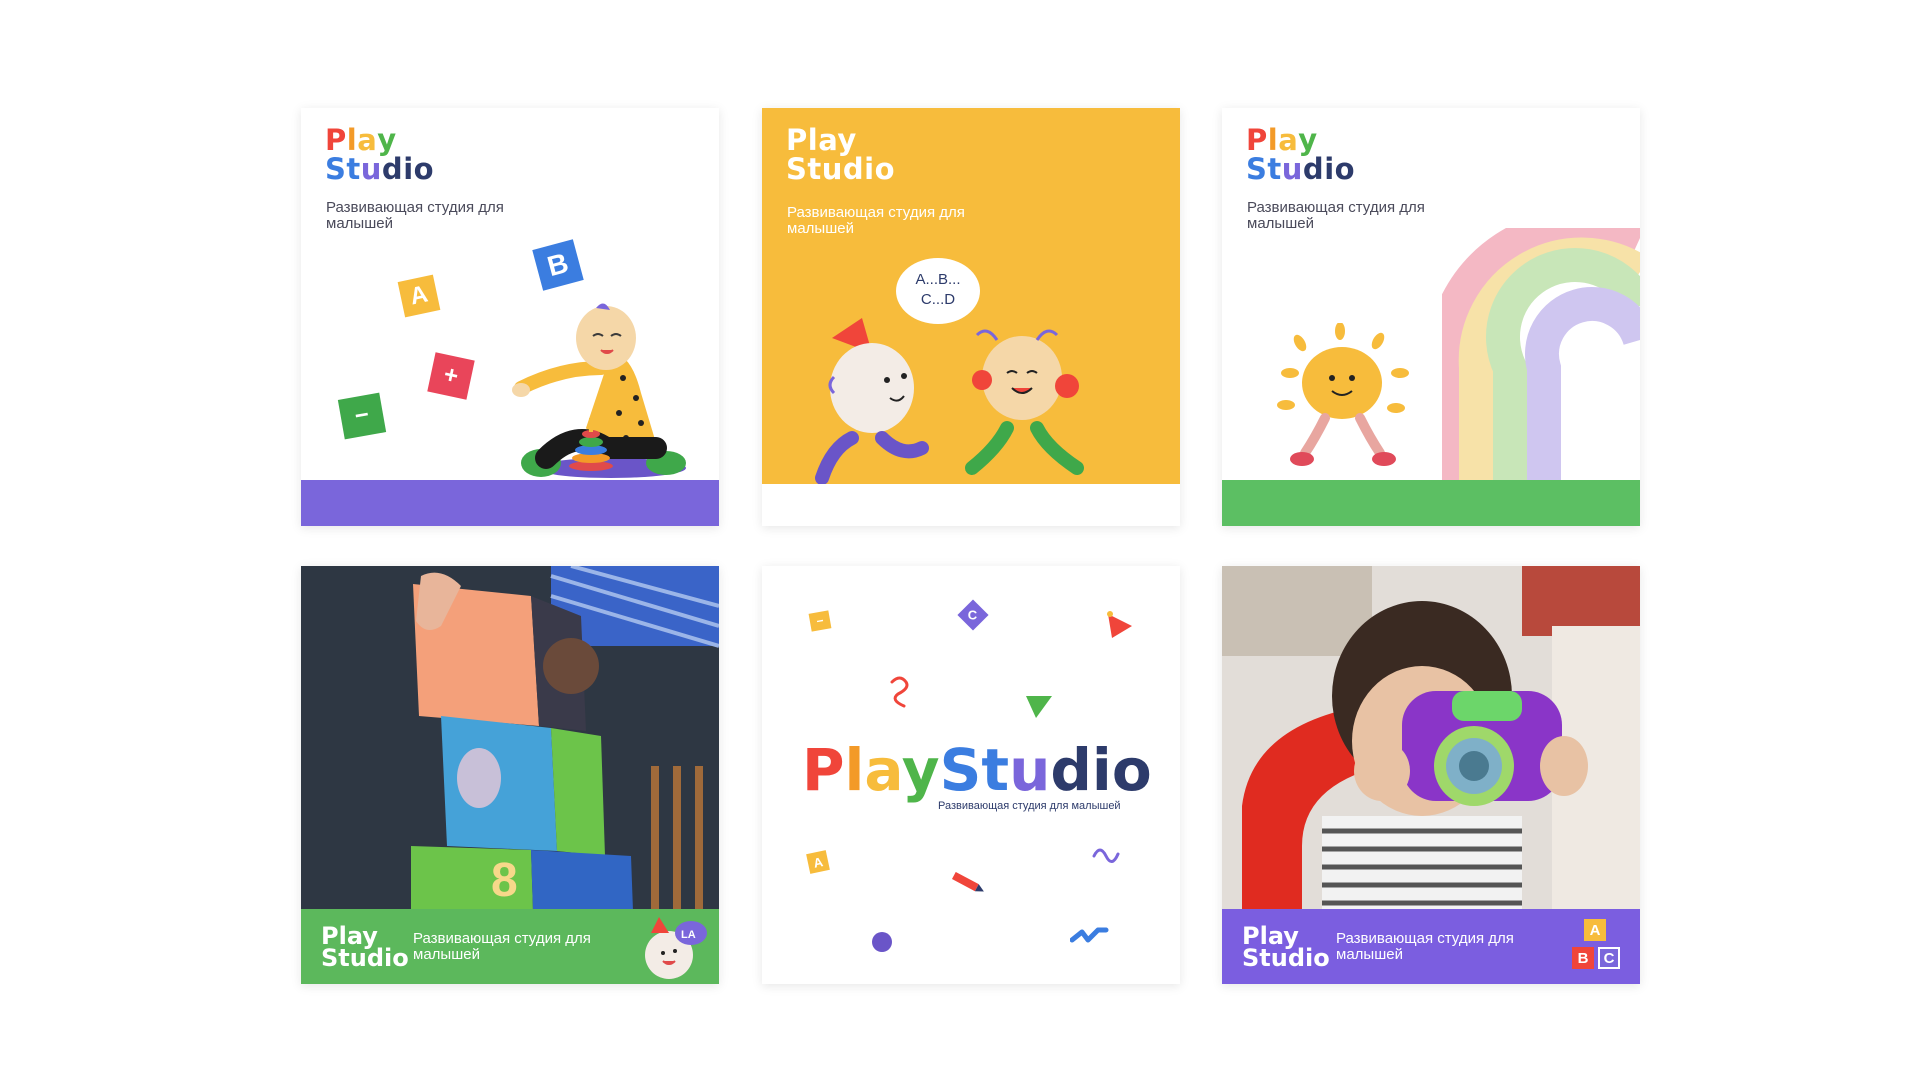 Image resolution: width=1920 pixels, height=1080 pixels. What do you see at coordinates (977, 770) in the screenshot?
I see `playstudio-logo-large: PlayStudio` at bounding box center [977, 770].